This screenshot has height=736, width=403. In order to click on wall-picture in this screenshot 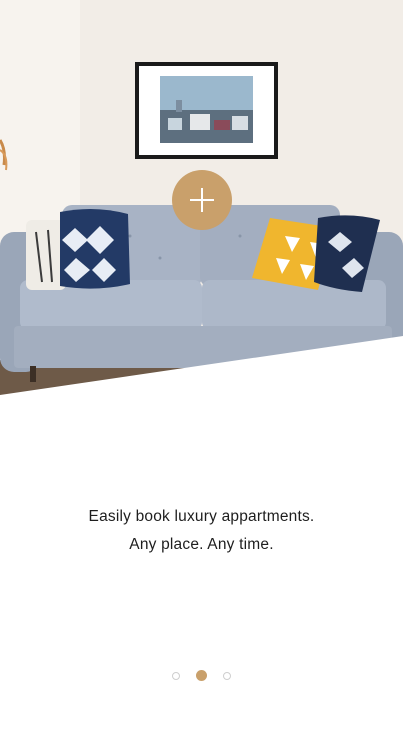, I will do `click(206, 110)`.